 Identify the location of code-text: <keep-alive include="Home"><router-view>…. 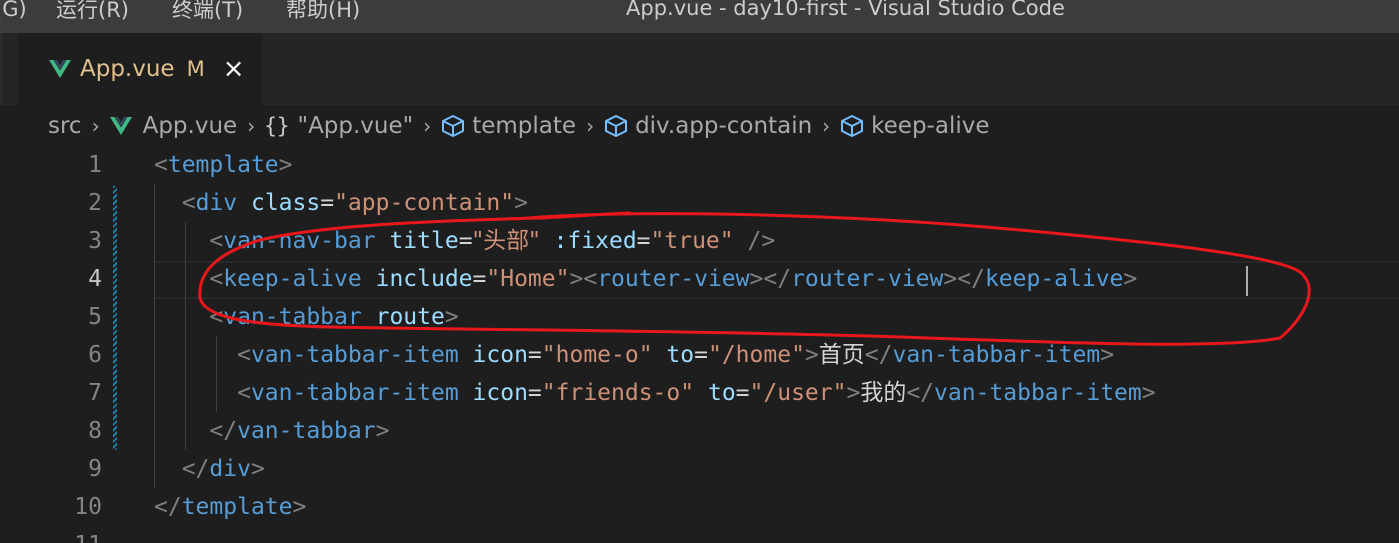
(645, 279).